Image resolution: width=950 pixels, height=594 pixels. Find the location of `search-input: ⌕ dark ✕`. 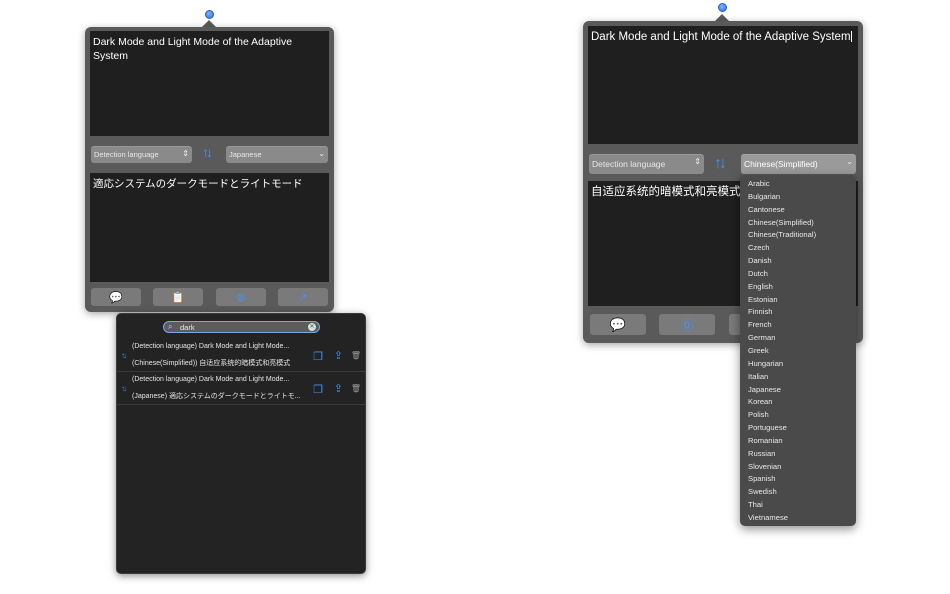

search-input: ⌕ dark ✕ is located at coordinates (241, 327).